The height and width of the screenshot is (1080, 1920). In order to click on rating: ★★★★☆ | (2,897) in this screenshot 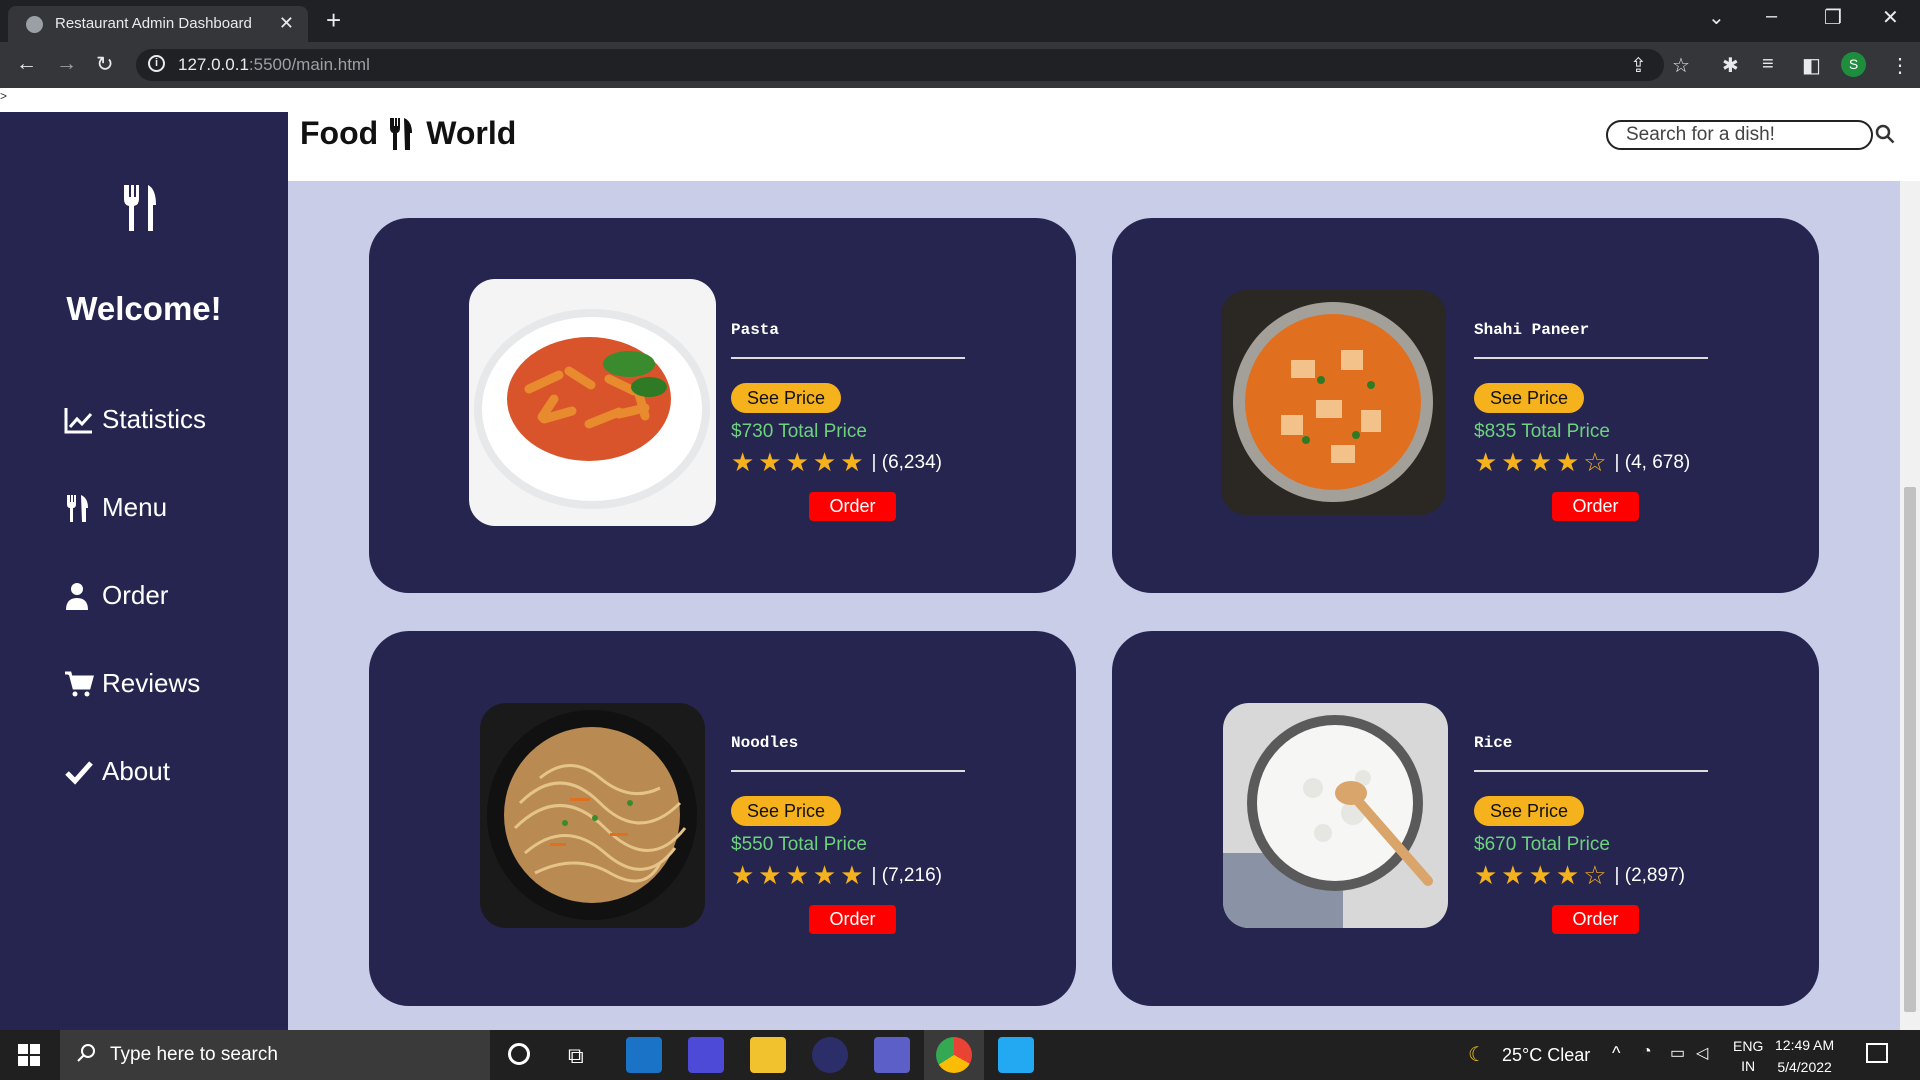, I will do `click(1579, 875)`.